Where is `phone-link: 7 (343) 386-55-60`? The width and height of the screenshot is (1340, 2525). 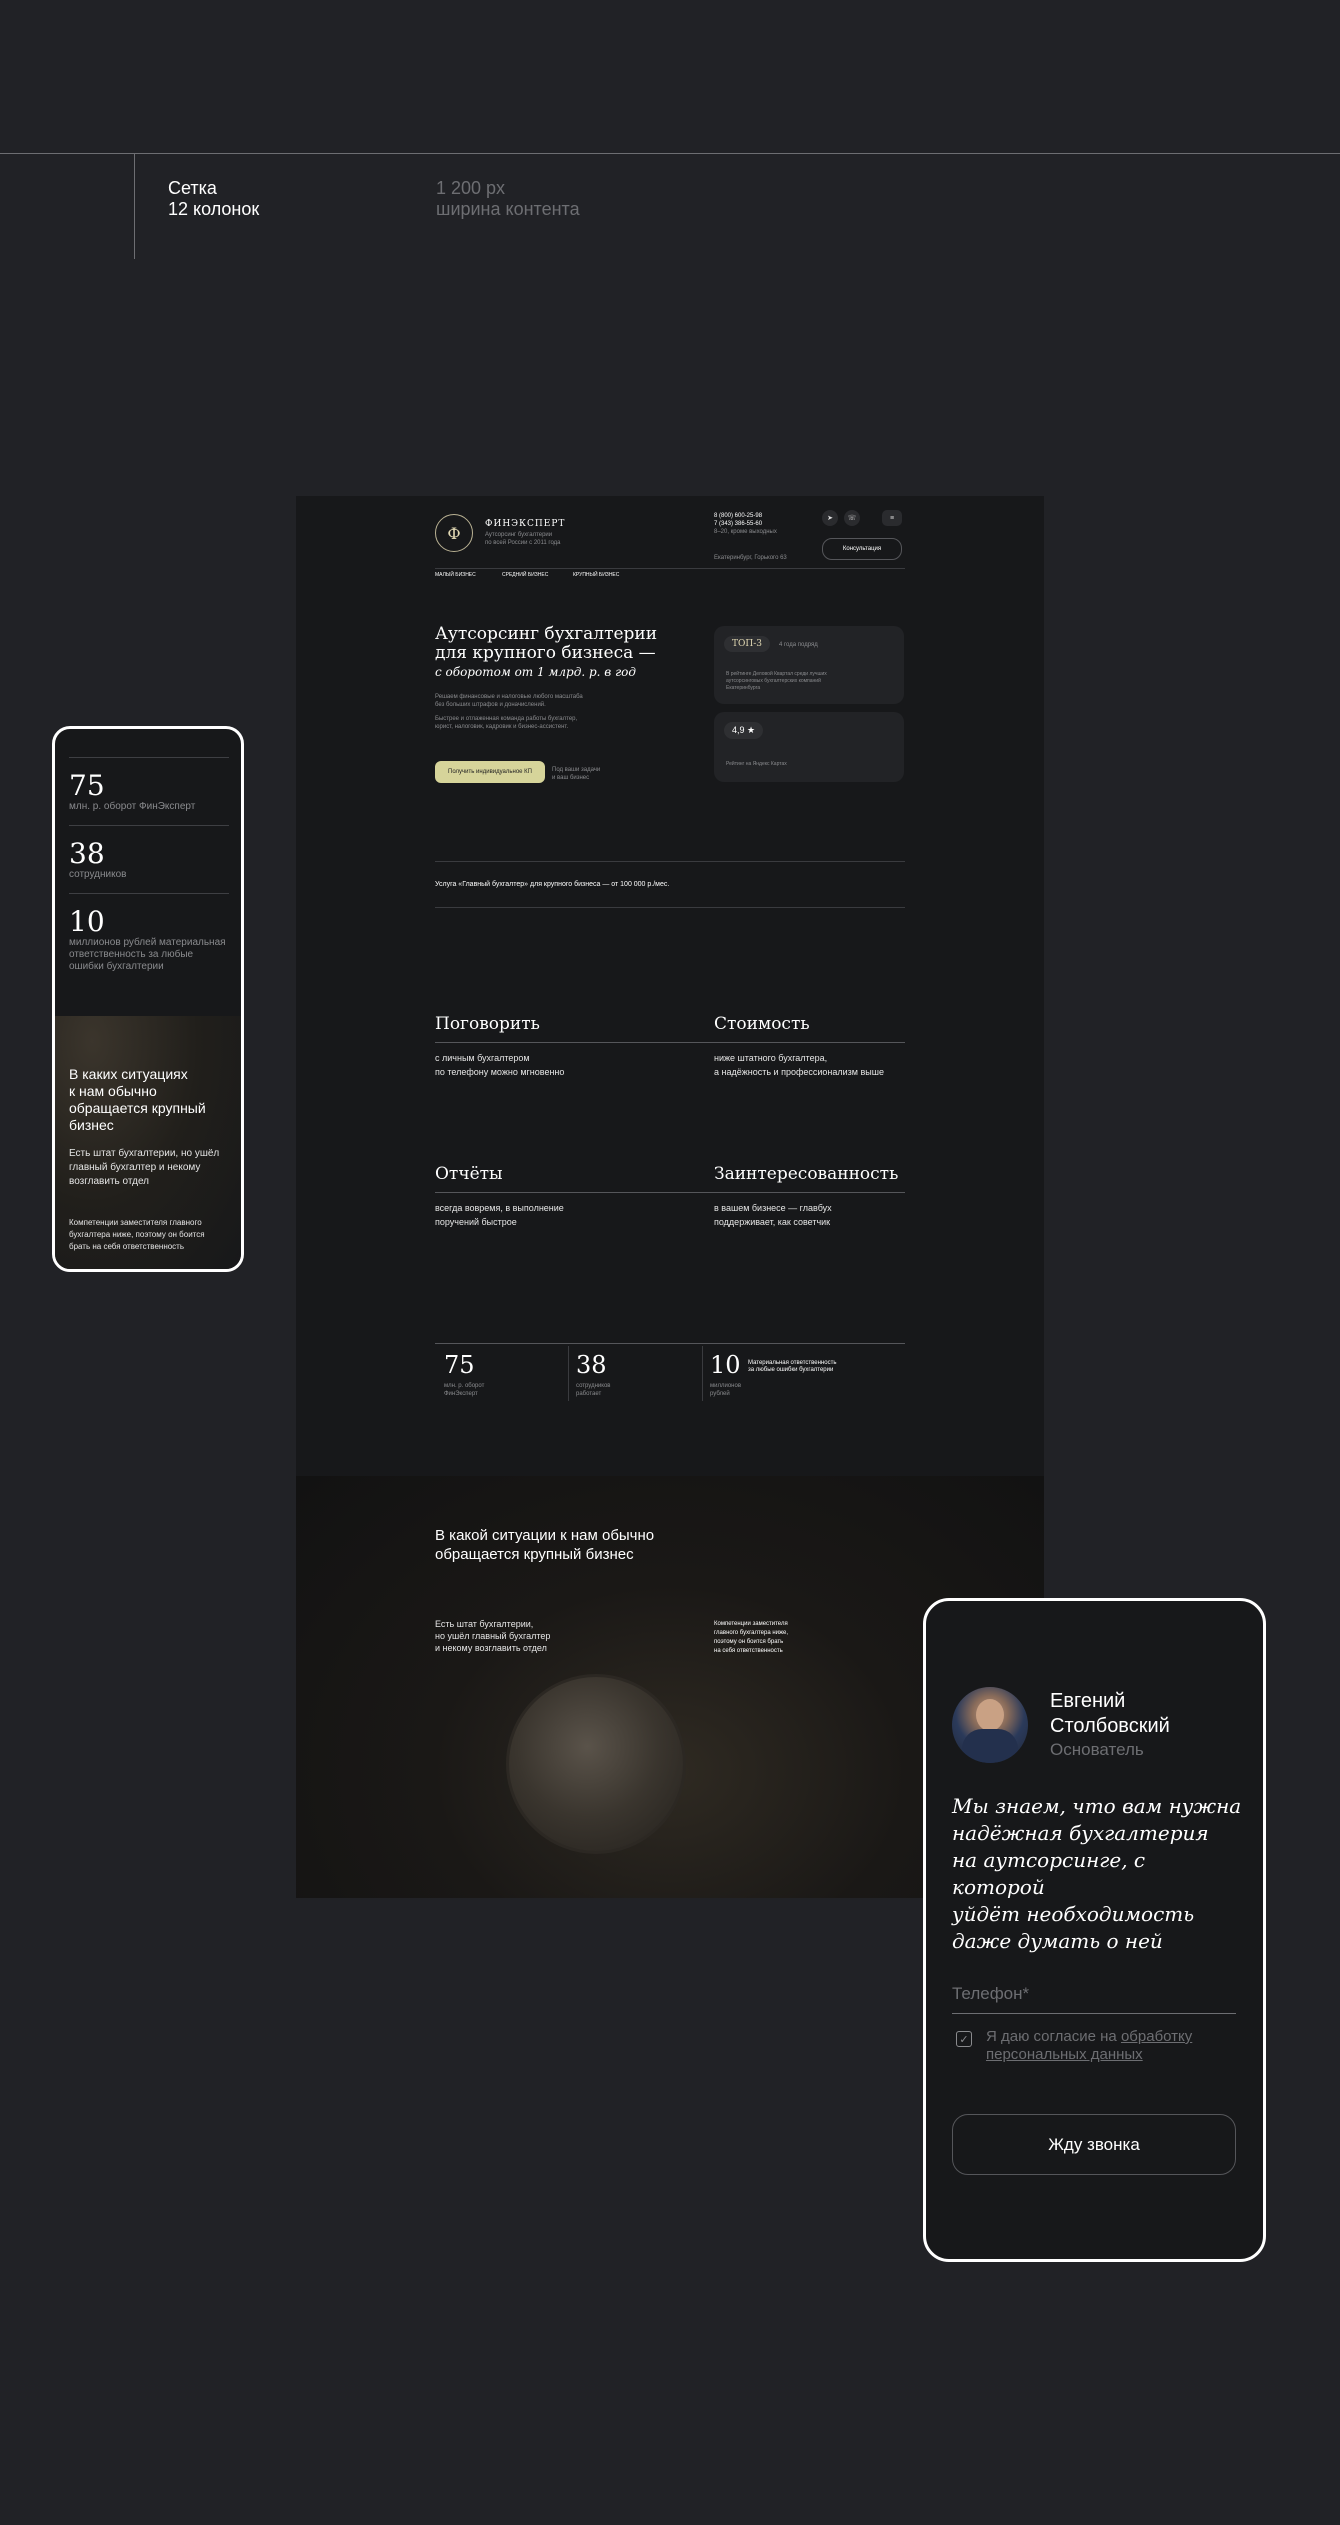
phone-link: 7 (343) 386-55-60 is located at coordinates (745, 524).